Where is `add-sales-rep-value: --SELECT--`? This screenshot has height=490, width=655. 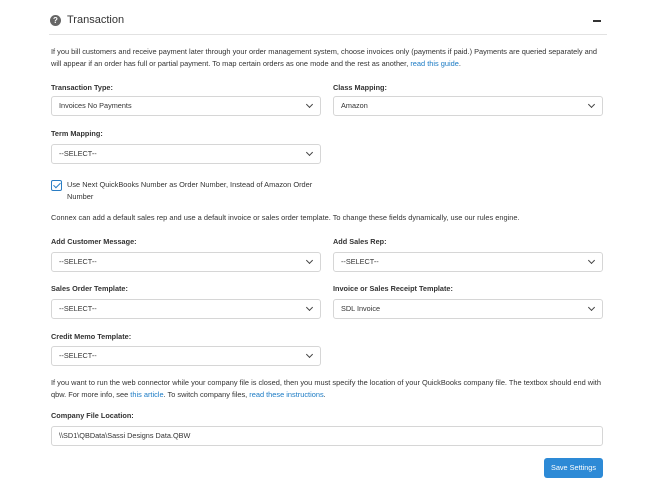
add-sales-rep-value: --SELECT-- is located at coordinates (360, 261).